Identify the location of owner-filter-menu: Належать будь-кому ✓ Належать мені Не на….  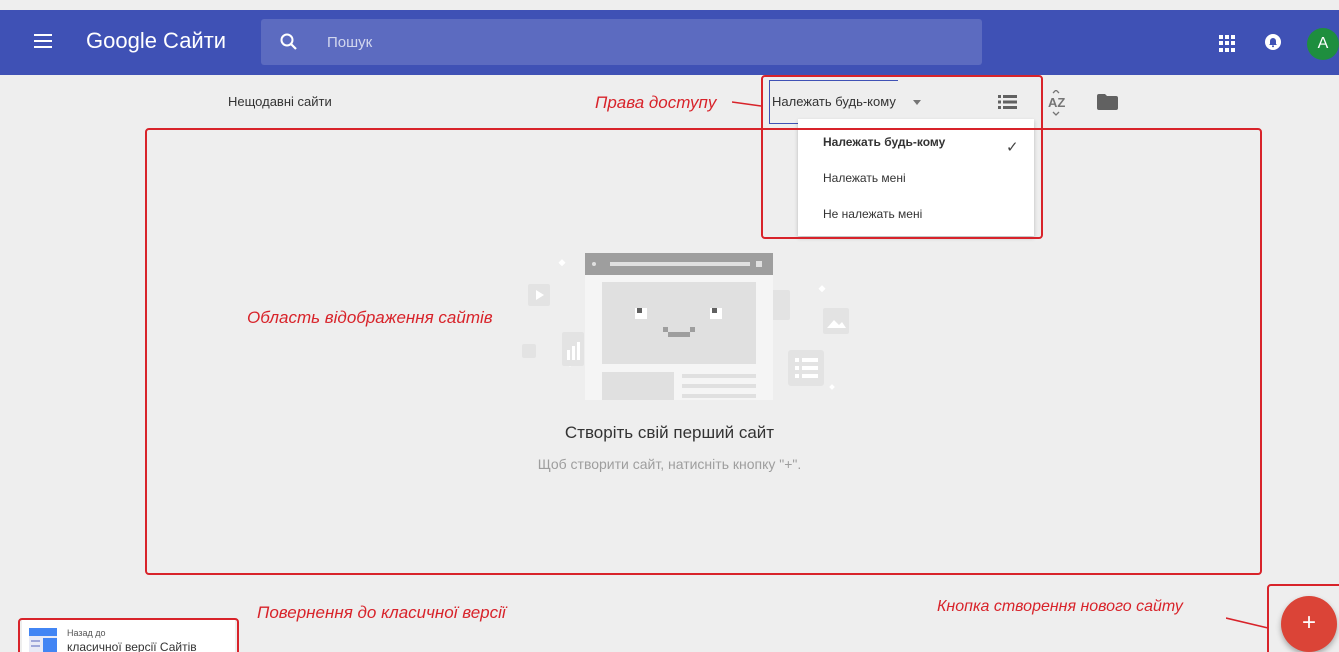
(916, 177).